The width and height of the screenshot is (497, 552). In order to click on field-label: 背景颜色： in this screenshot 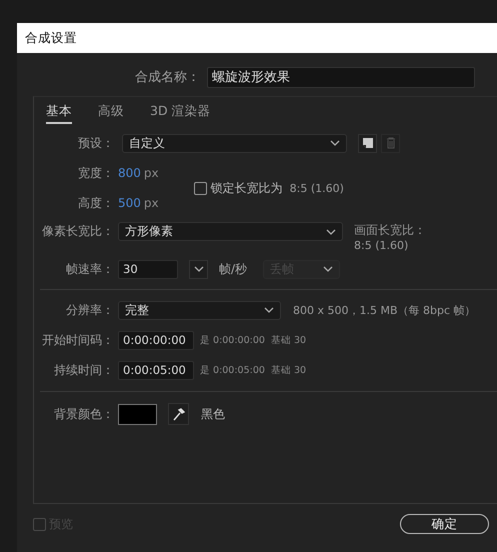, I will do `click(84, 414)`.